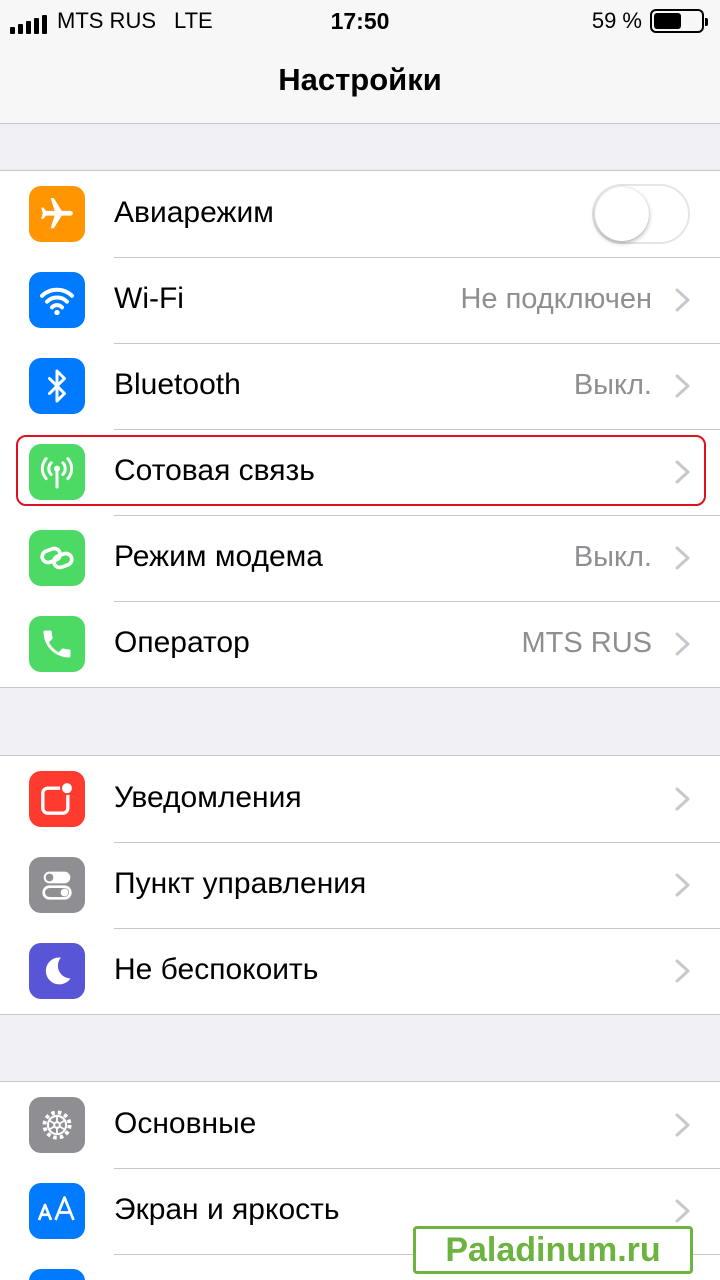 The height and width of the screenshot is (1280, 720). What do you see at coordinates (57, 1274) in the screenshot?
I see `app-icon` at bounding box center [57, 1274].